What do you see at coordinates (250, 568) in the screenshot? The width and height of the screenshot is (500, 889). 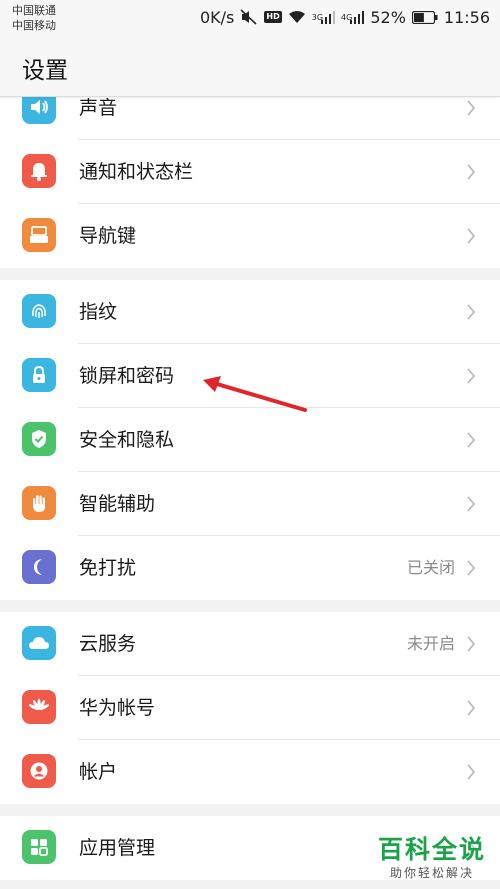 I see `settings-item-do-not-disturb: 免打扰 已关闭` at bounding box center [250, 568].